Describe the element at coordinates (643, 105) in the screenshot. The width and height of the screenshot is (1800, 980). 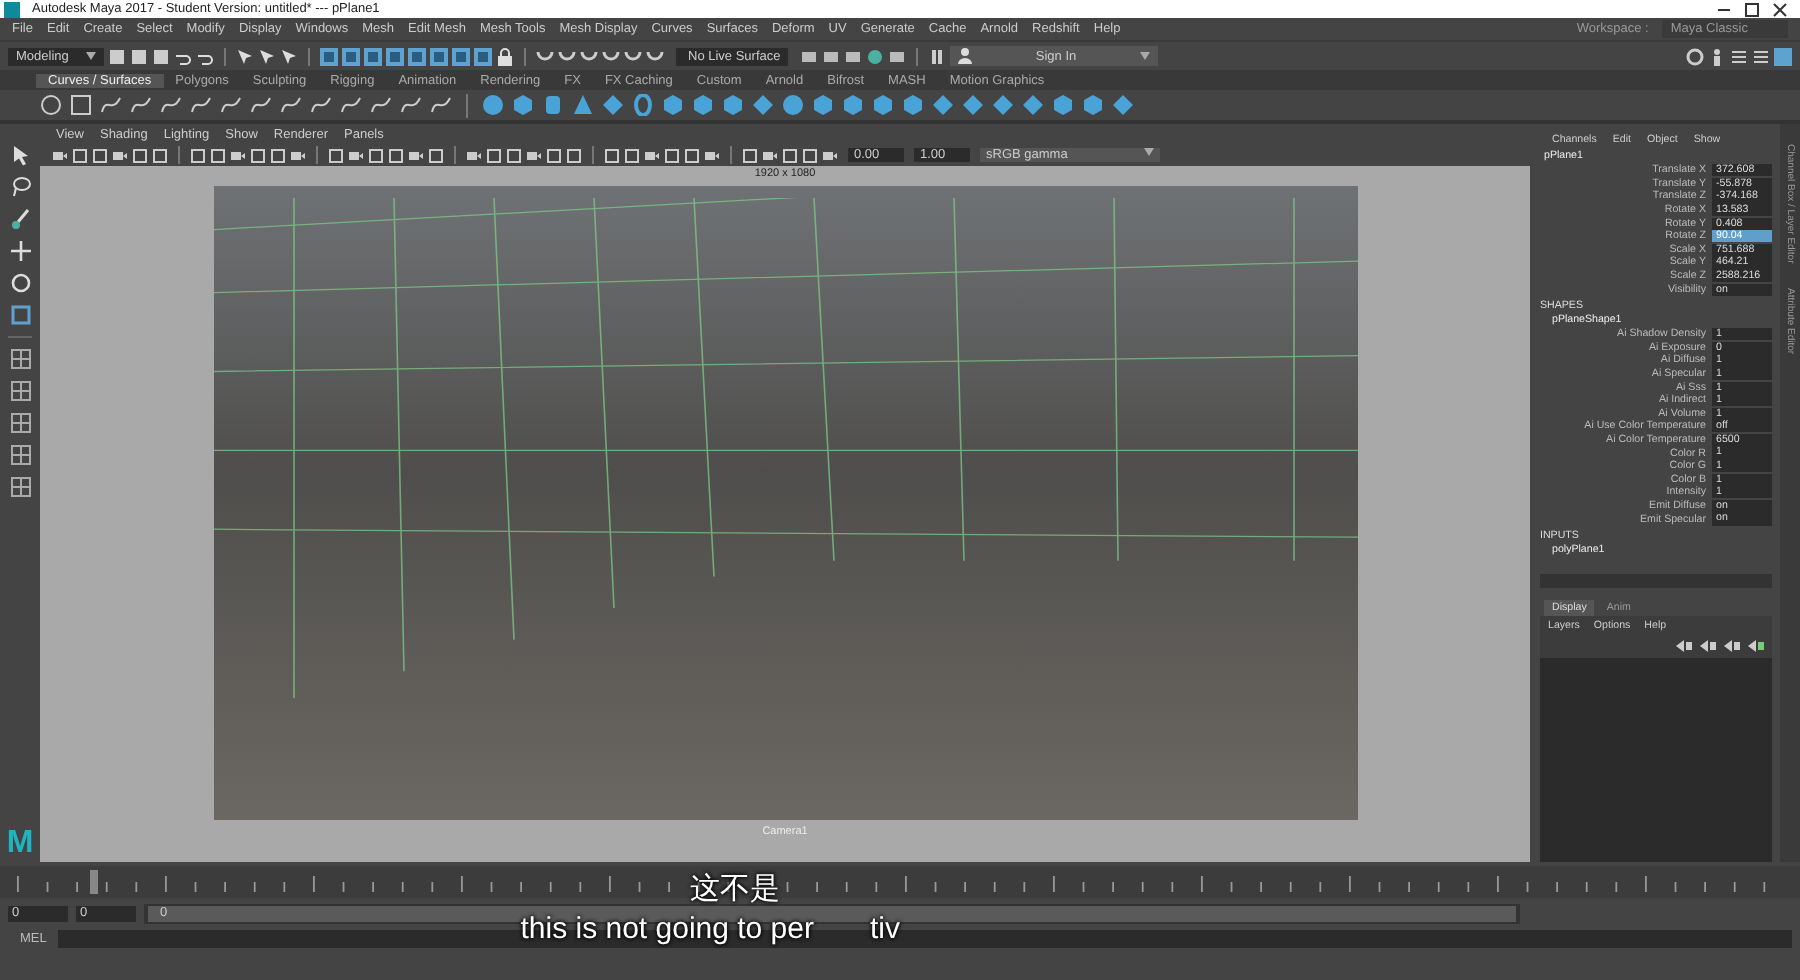
I see `torus-icon` at that location.